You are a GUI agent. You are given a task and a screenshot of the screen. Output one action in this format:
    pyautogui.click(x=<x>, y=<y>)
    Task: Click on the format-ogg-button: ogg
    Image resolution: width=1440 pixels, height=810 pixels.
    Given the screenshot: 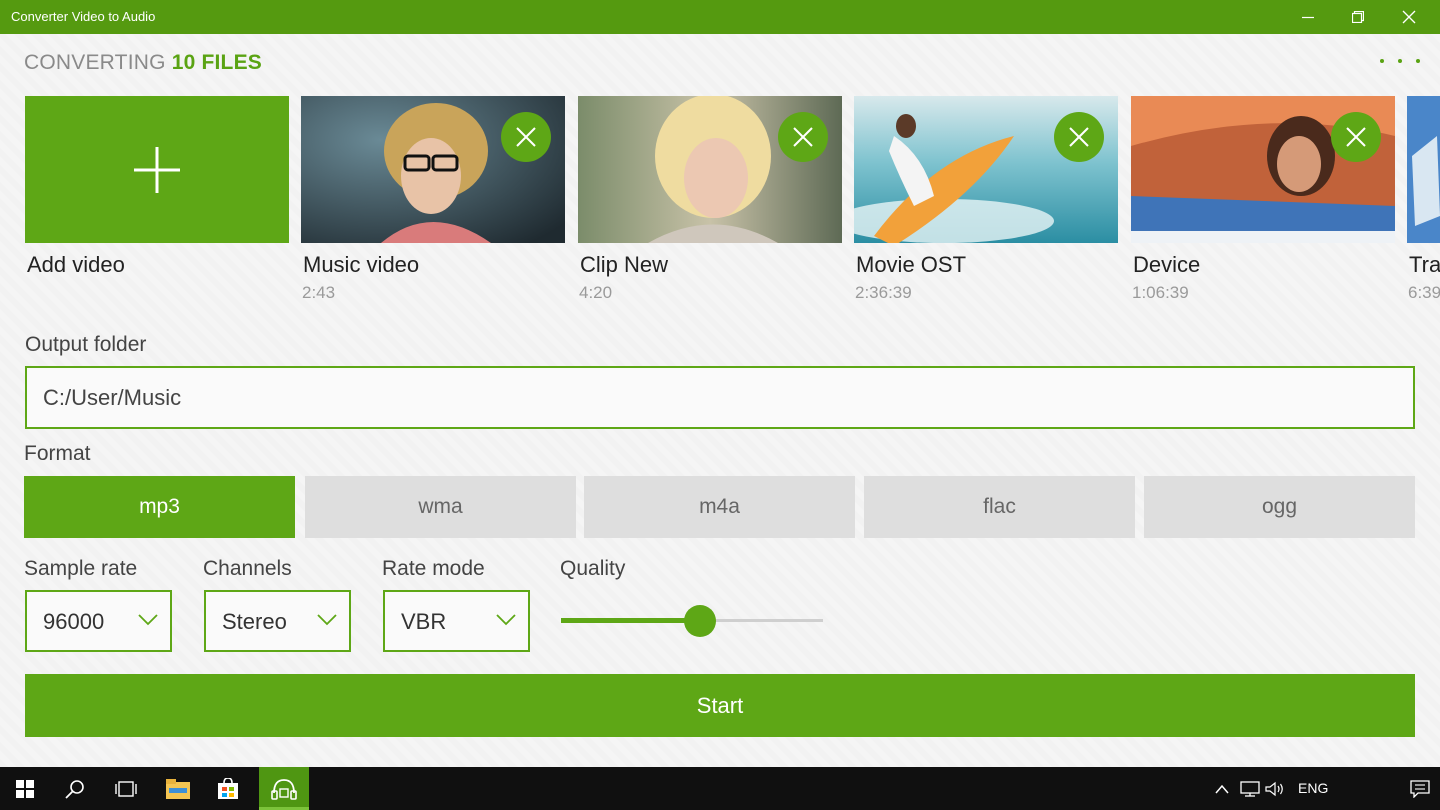 What is the action you would take?
    pyautogui.click(x=1279, y=507)
    